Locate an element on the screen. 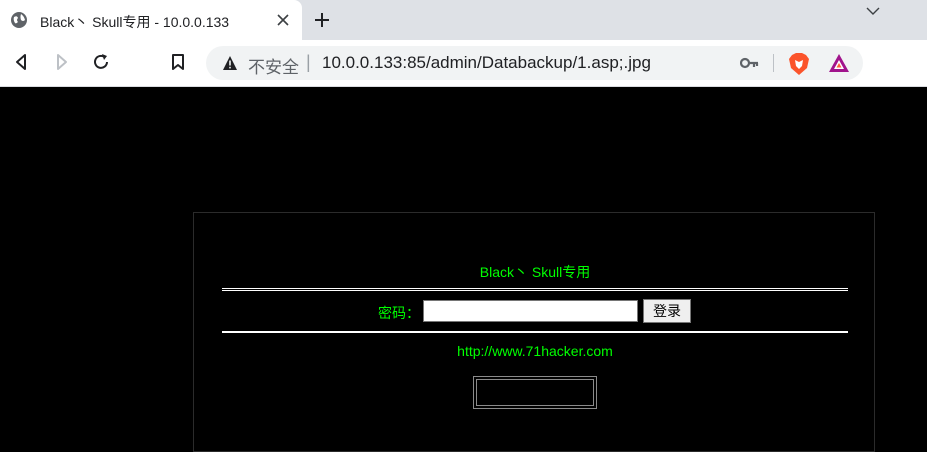  brave-lion-icon is located at coordinates (799, 64).